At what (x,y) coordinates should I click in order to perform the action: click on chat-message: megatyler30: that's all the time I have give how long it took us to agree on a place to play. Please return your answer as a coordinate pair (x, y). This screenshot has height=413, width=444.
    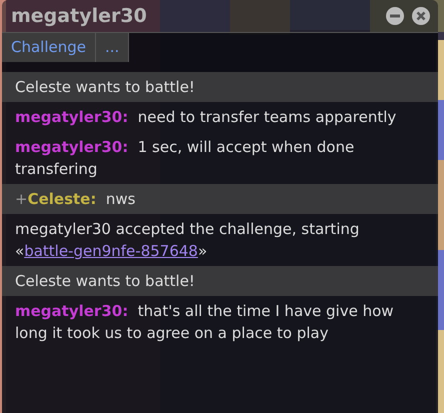
    Looking at the image, I should click on (205, 322).